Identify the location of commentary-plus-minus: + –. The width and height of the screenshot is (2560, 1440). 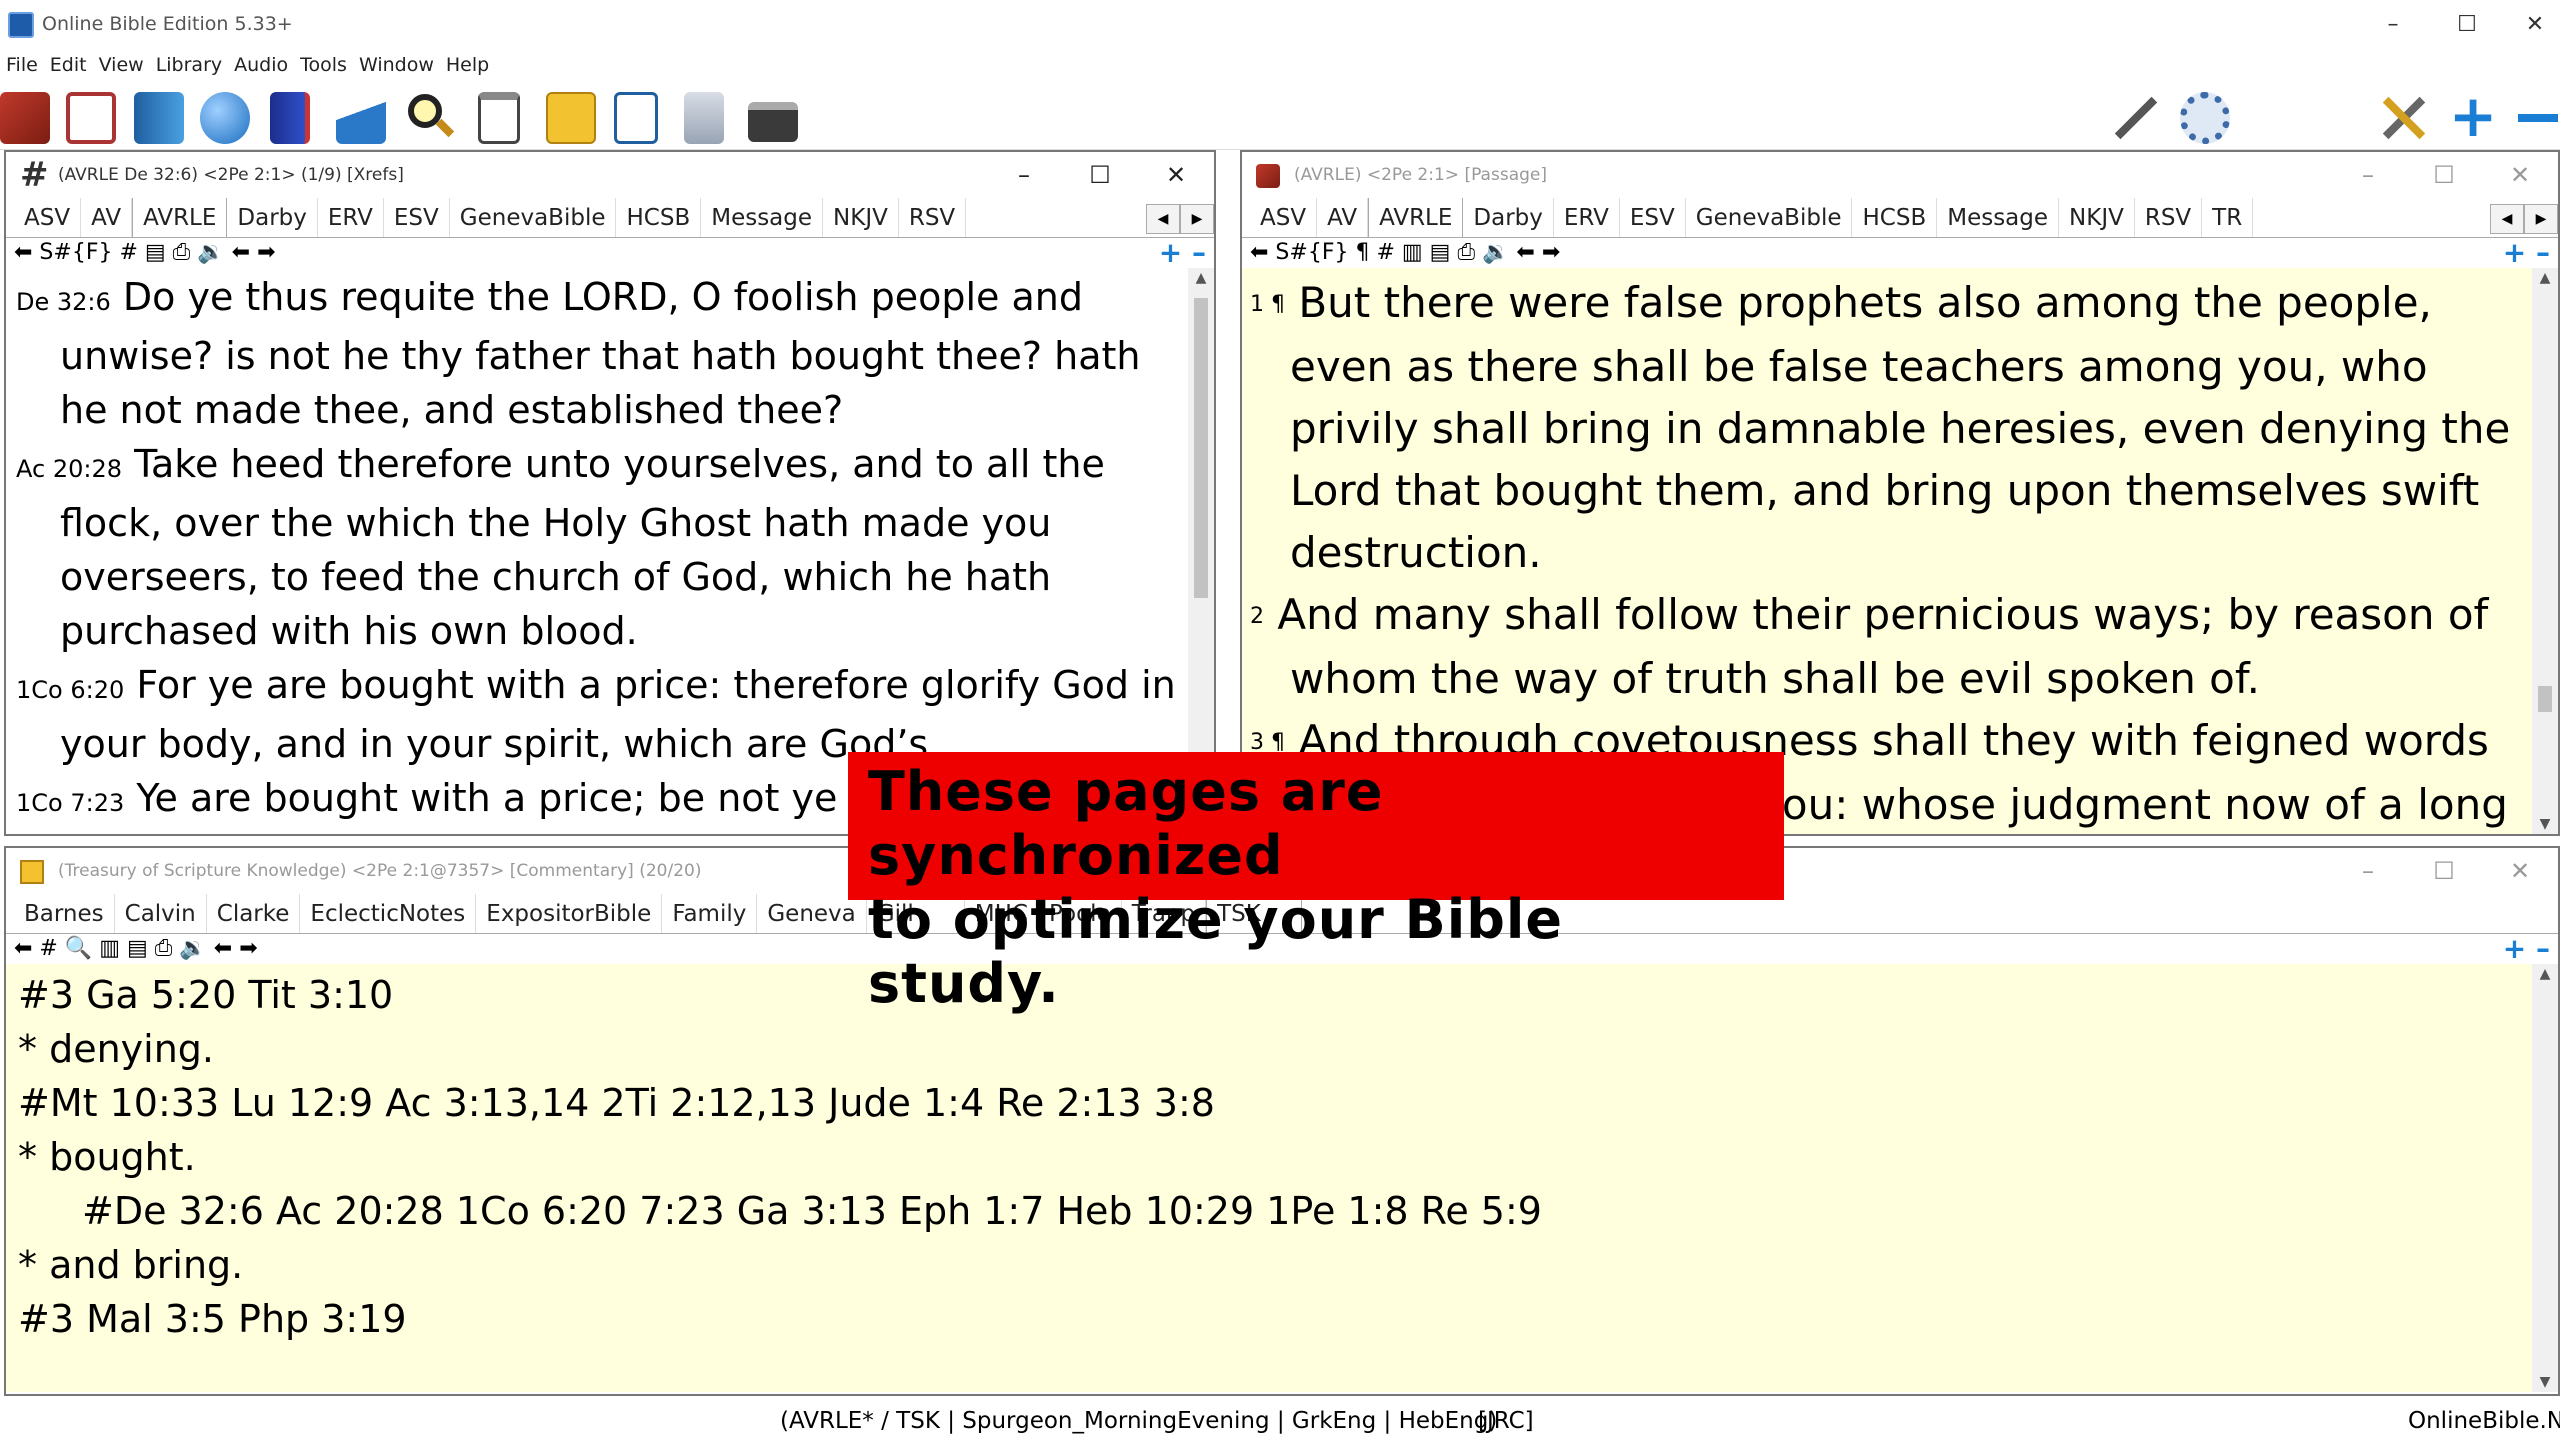
(2526, 949).